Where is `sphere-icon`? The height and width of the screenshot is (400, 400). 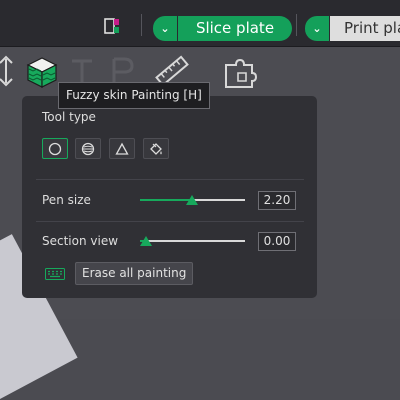
sphere-icon is located at coordinates (88, 148).